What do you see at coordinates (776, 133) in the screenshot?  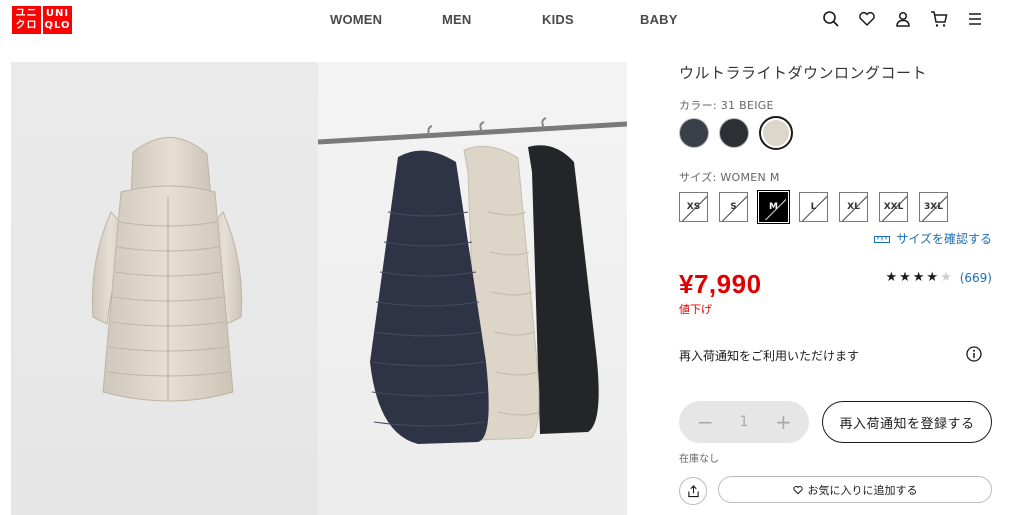 I see `color-swatch-beige` at bounding box center [776, 133].